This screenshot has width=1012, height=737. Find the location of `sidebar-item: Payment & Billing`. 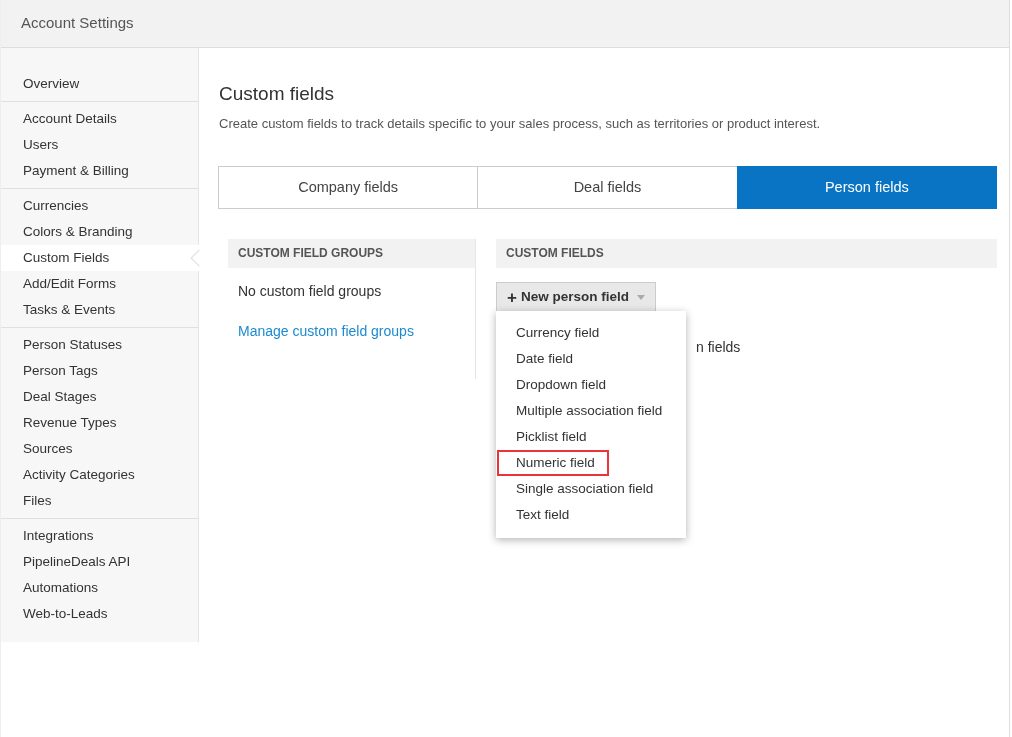

sidebar-item: Payment & Billing is located at coordinates (99, 171).